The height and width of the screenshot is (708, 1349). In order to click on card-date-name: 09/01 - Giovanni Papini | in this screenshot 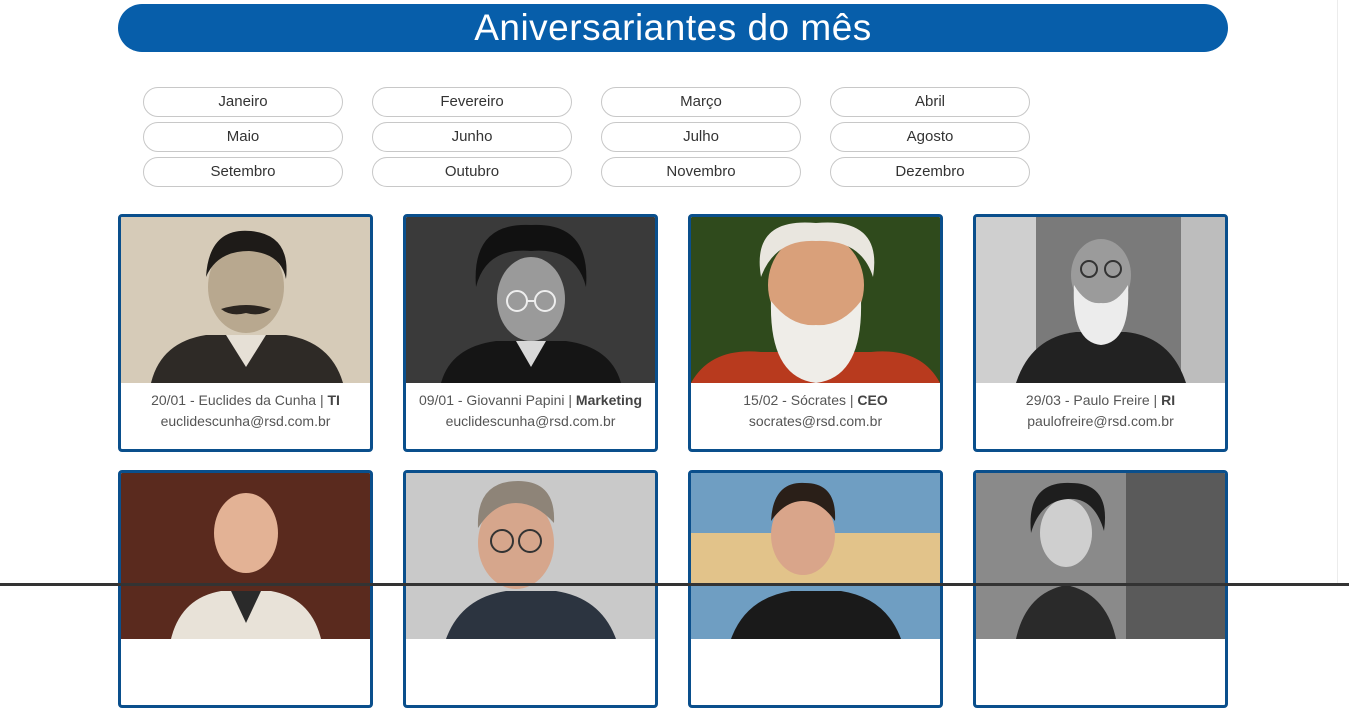, I will do `click(497, 400)`.